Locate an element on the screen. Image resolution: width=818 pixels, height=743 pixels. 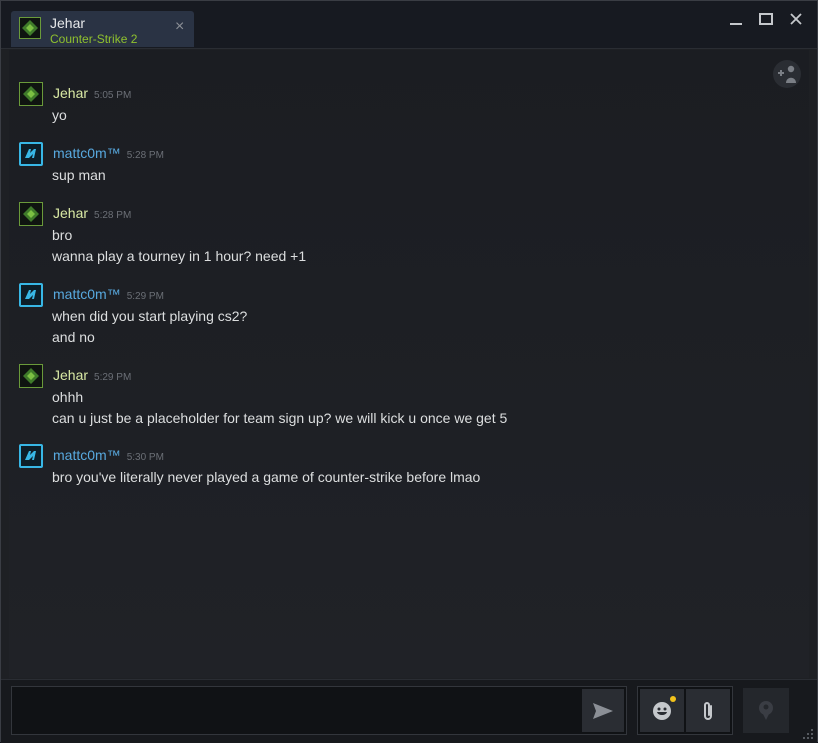
message-text: yo is located at coordinates (59, 115).